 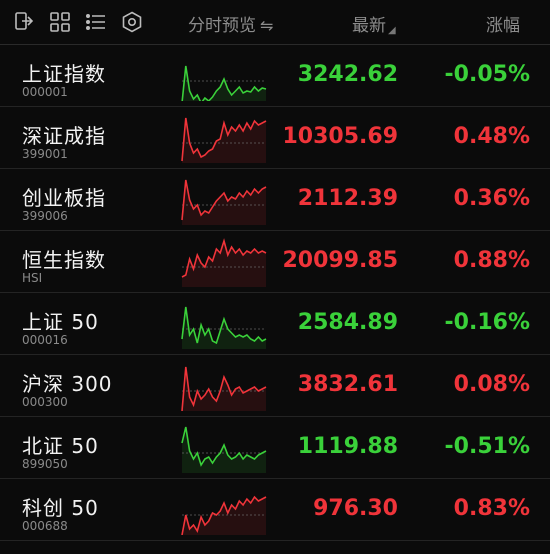 What do you see at coordinates (60, 508) in the screenshot?
I see `index-name: 科创 50` at bounding box center [60, 508].